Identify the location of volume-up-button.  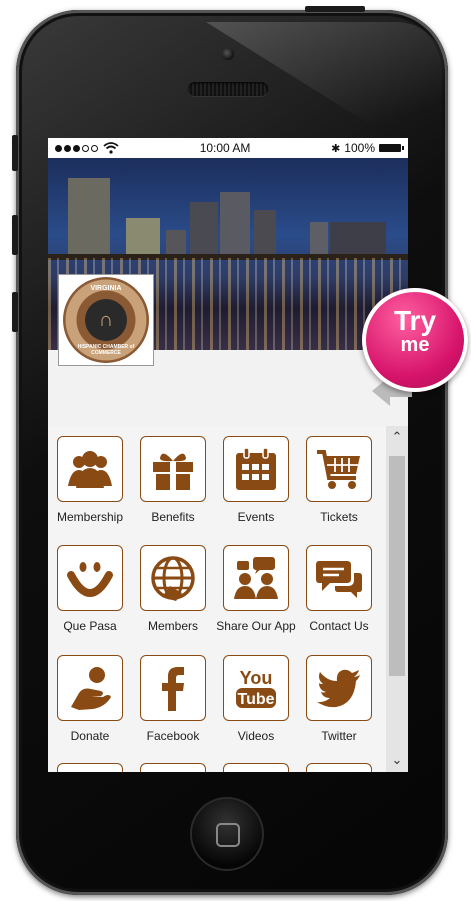
(15, 235).